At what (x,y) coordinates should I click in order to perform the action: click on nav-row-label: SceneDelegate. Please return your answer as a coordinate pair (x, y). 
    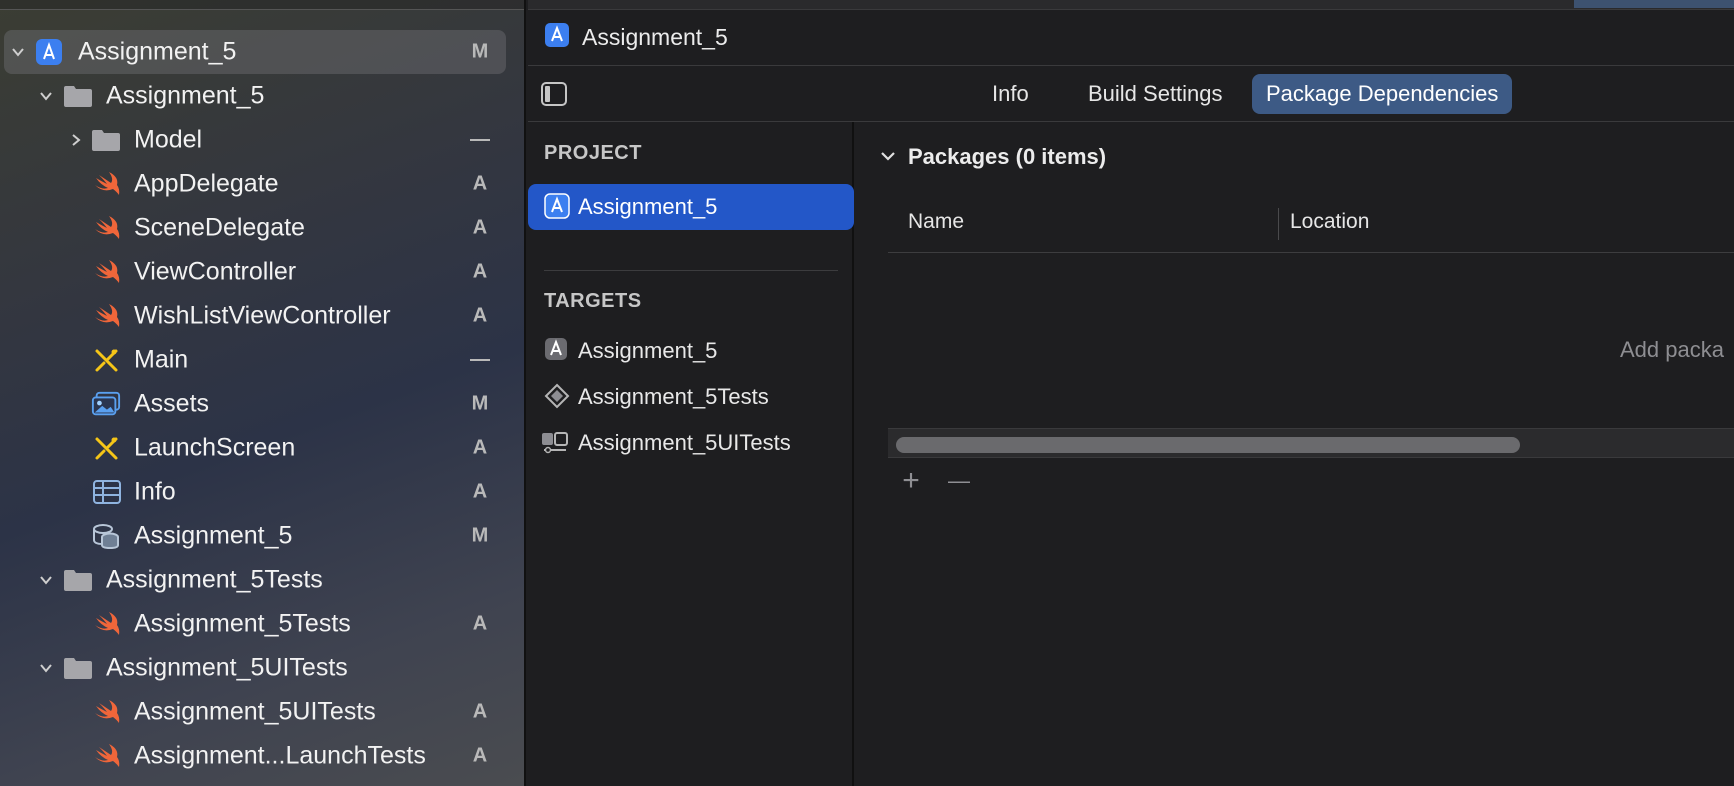
    Looking at the image, I should click on (219, 227).